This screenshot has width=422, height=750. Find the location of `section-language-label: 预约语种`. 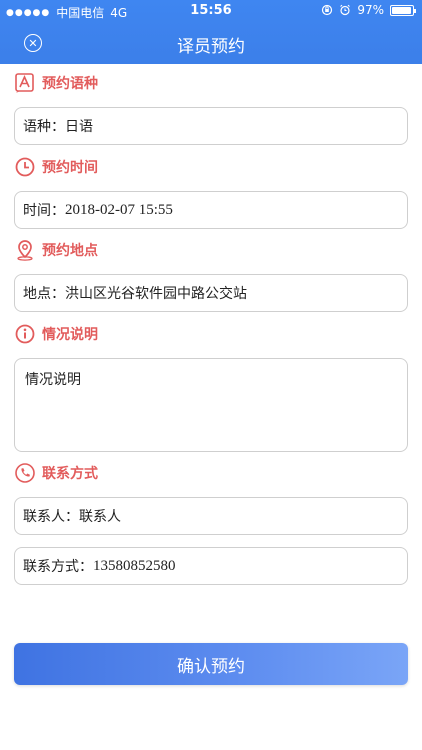

section-language-label: 预约语种 is located at coordinates (56, 83).